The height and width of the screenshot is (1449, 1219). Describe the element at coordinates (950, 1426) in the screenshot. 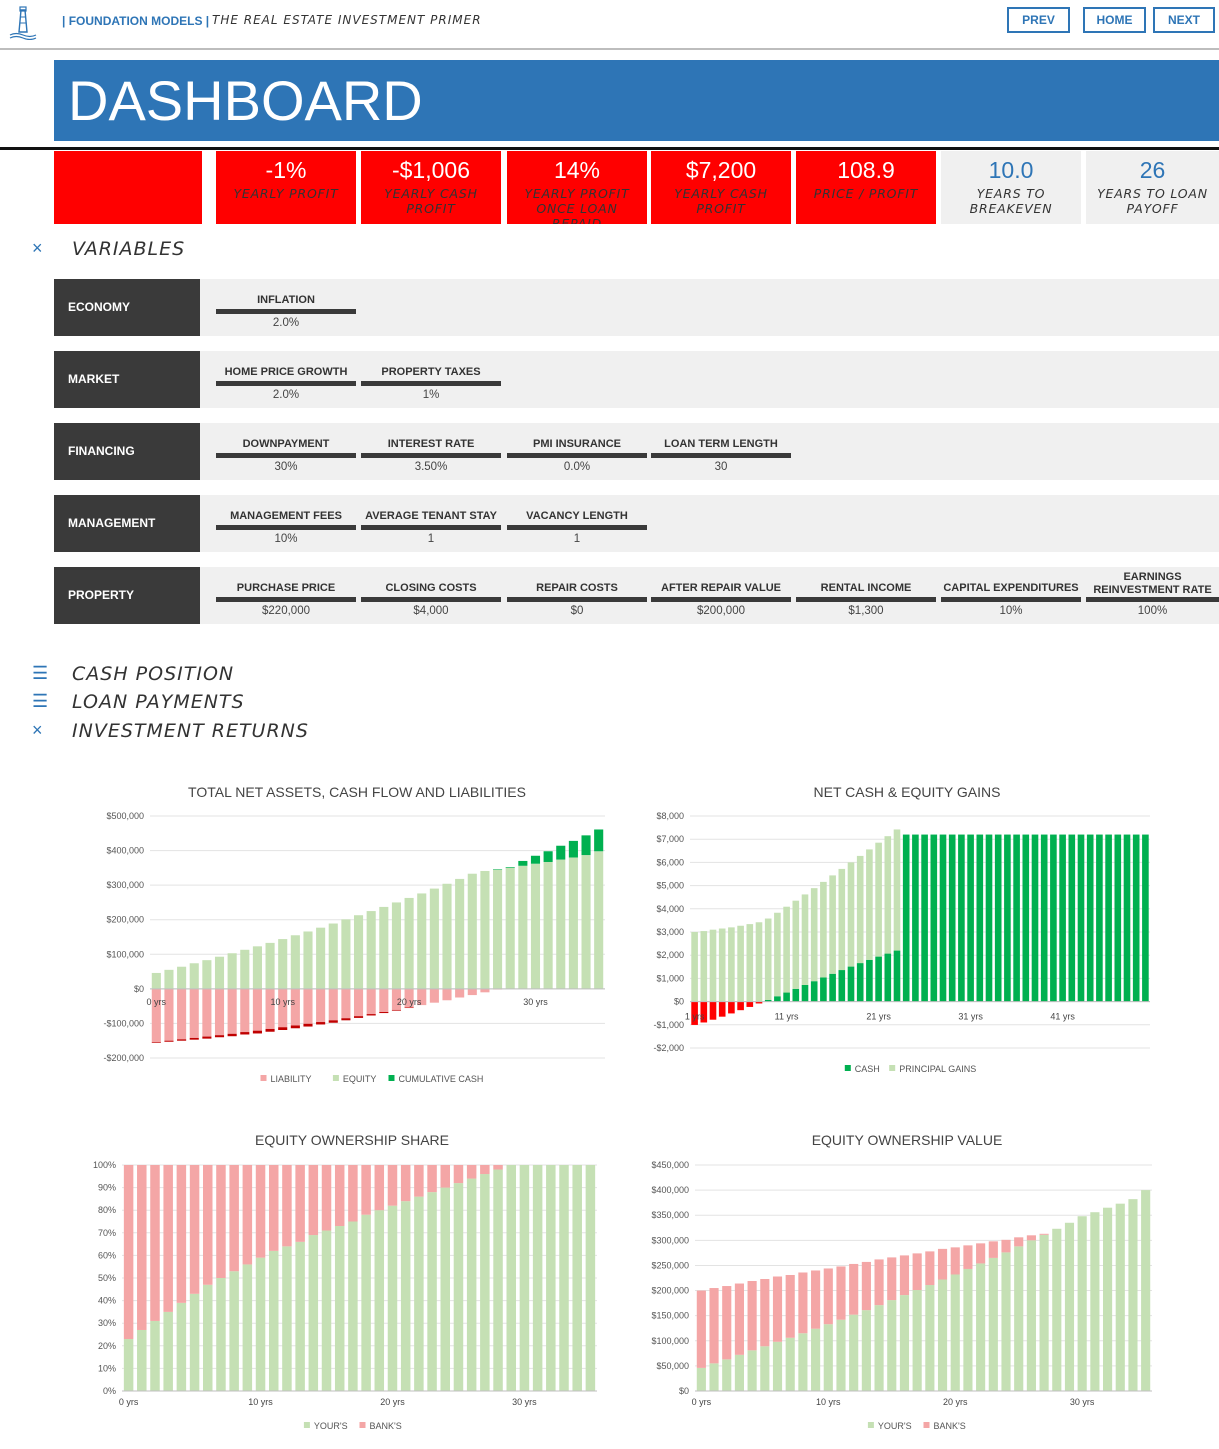

I see `legend-label: BANK'S` at that location.